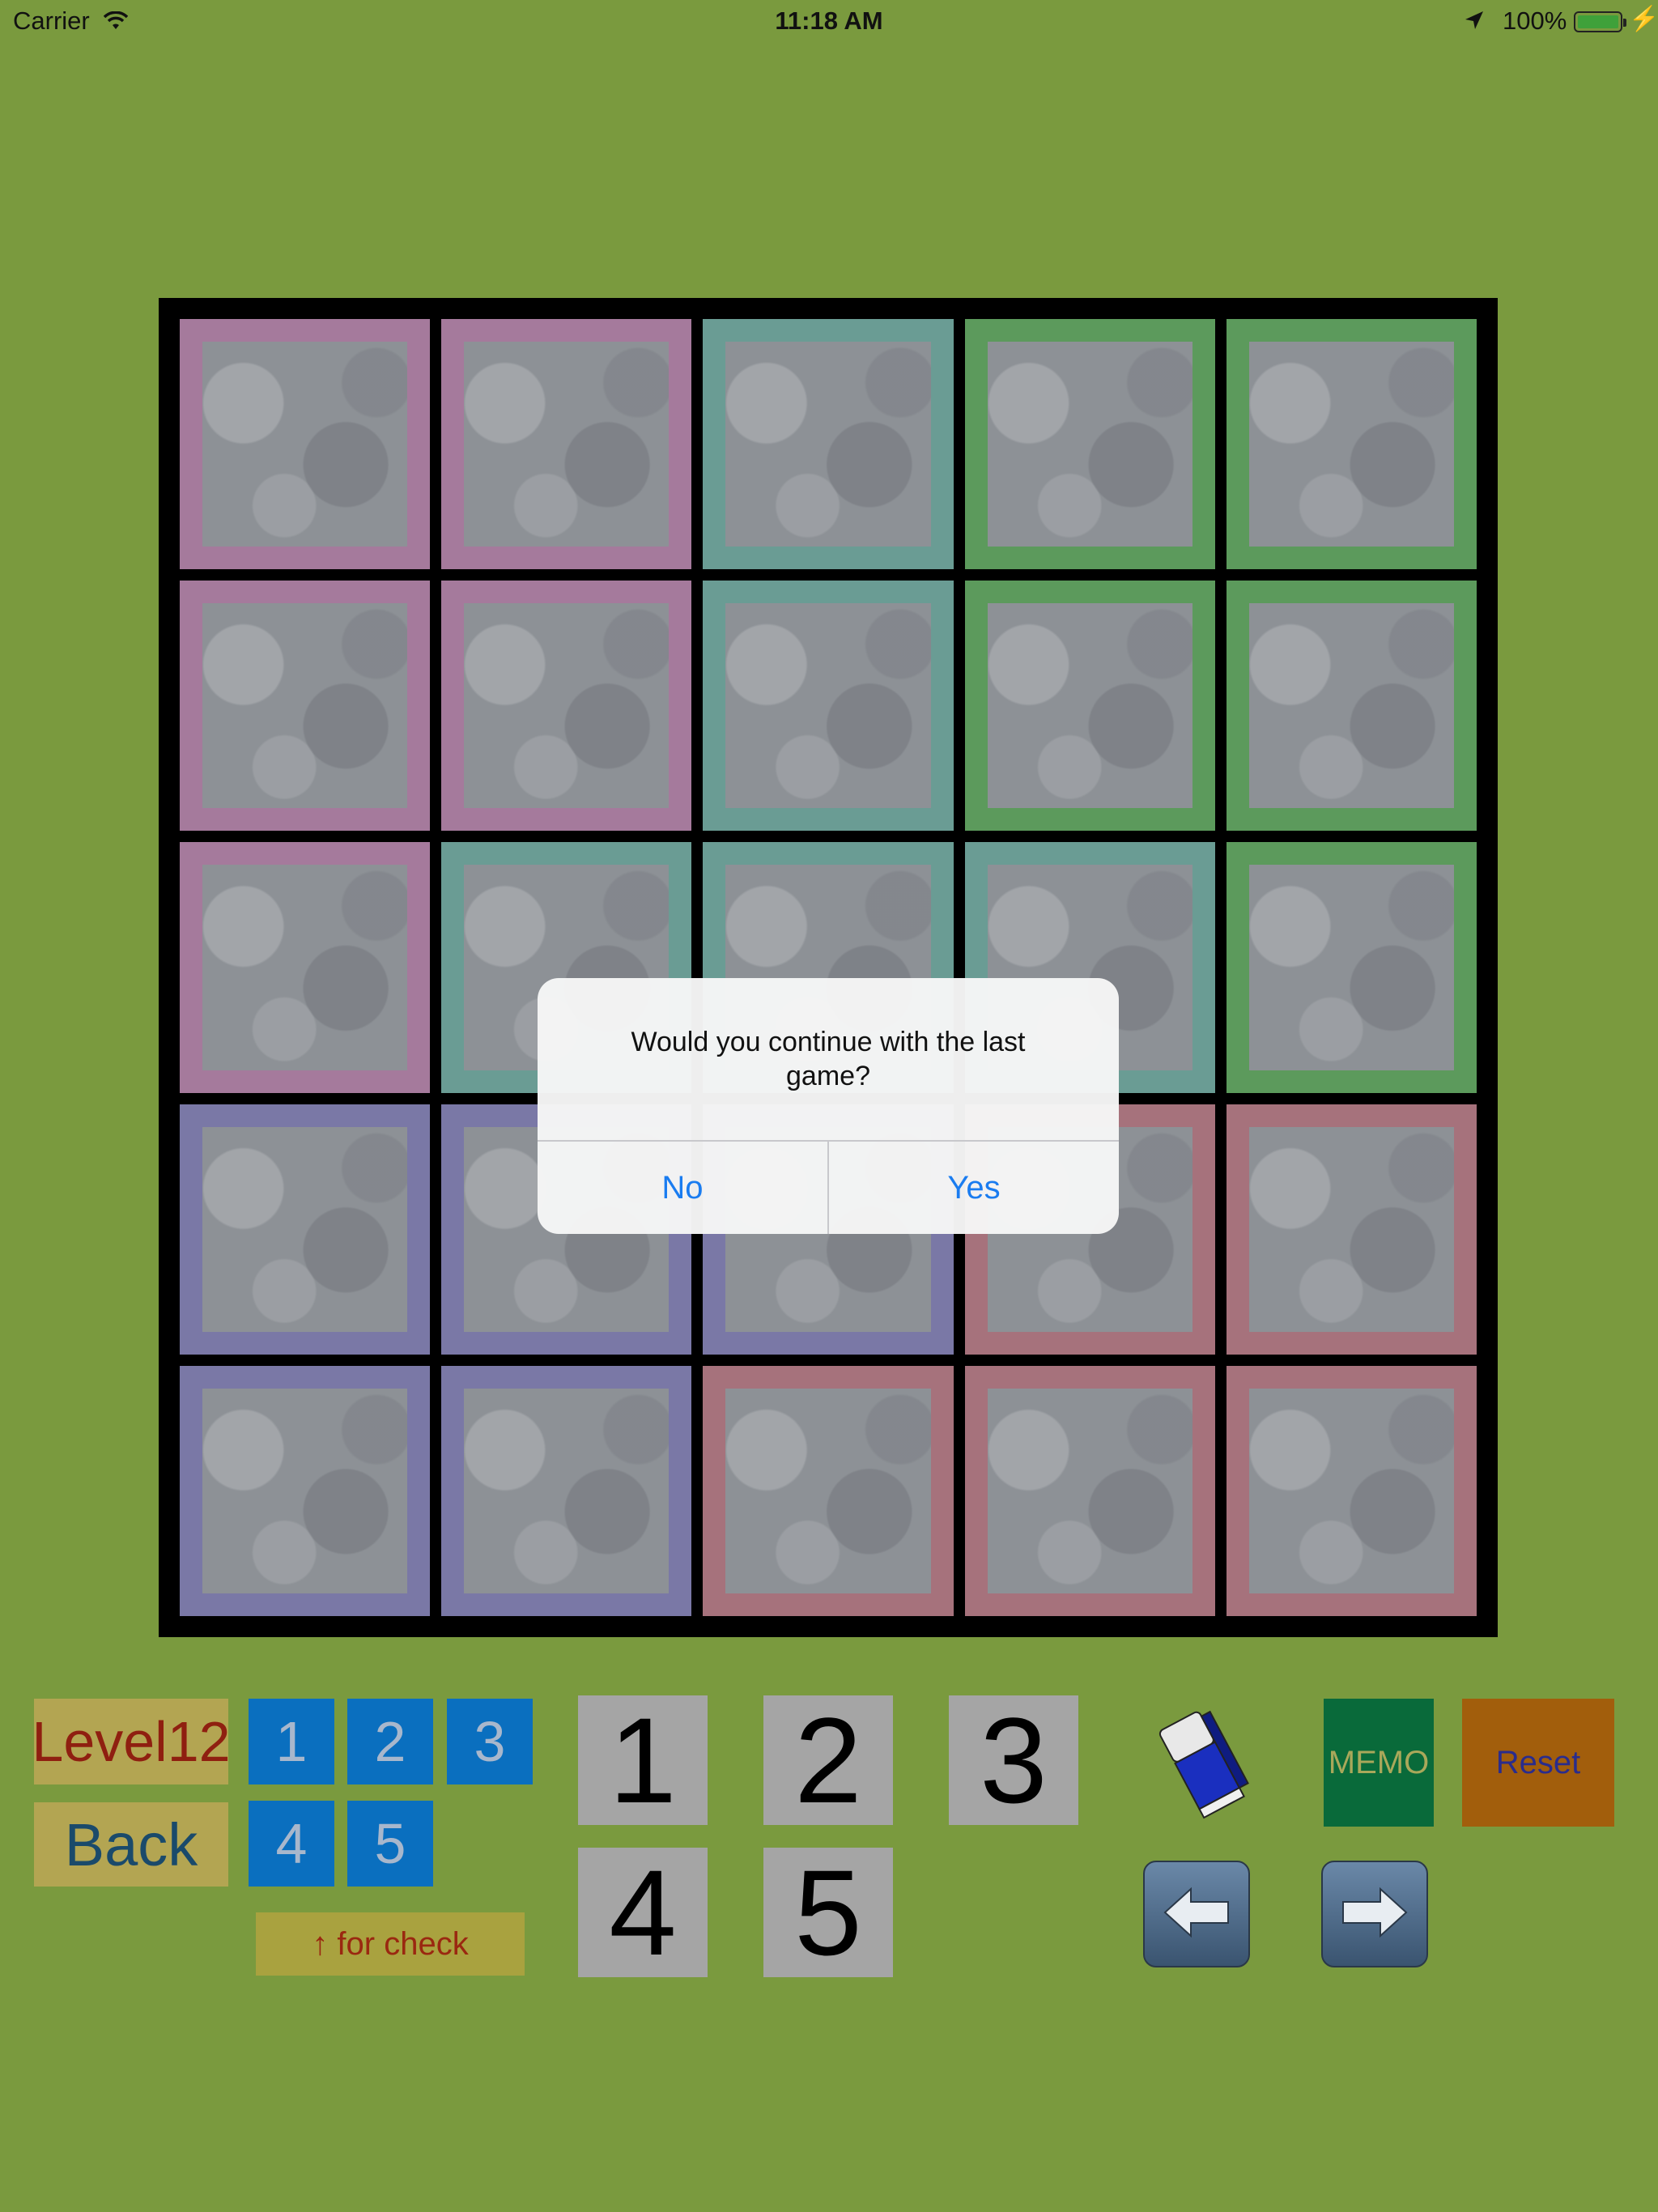  What do you see at coordinates (974, 1188) in the screenshot?
I see `yes-button: Yes` at bounding box center [974, 1188].